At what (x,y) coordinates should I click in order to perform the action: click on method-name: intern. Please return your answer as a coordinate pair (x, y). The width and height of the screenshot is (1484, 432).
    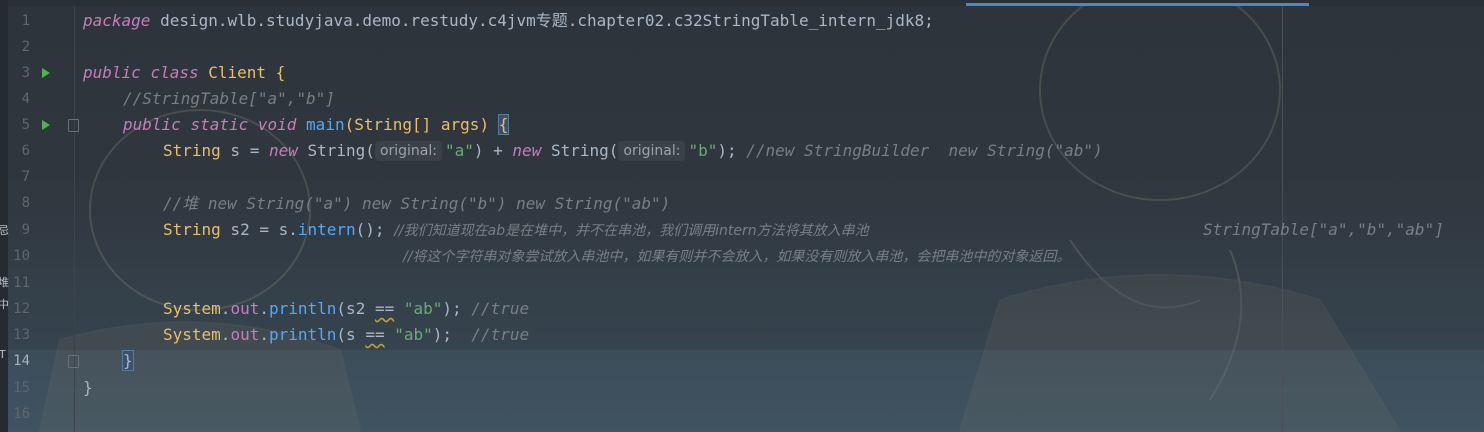
    Looking at the image, I should click on (326, 229).